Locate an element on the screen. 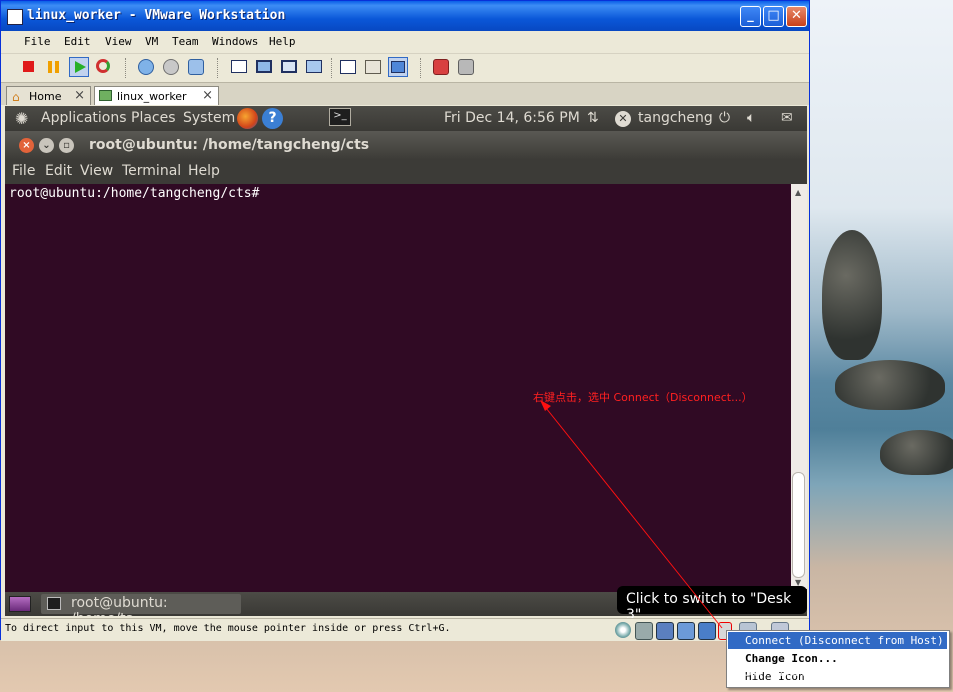 Image resolution: width=953 pixels, height=692 pixels. revert-snapshot-button is located at coordinates (171, 67).